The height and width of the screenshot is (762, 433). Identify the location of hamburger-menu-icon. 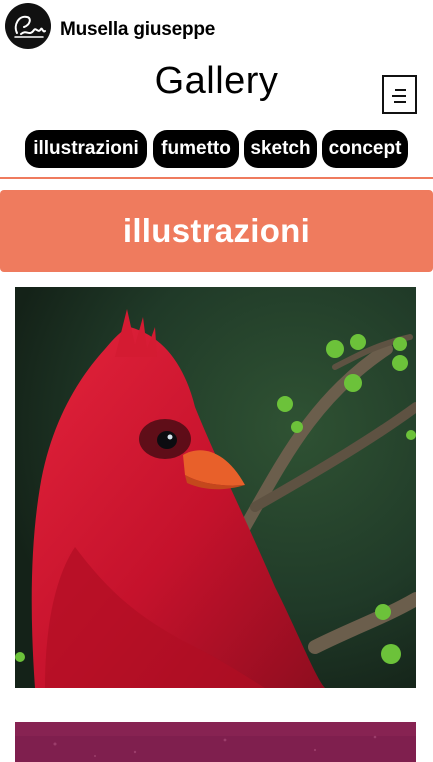
(399, 94).